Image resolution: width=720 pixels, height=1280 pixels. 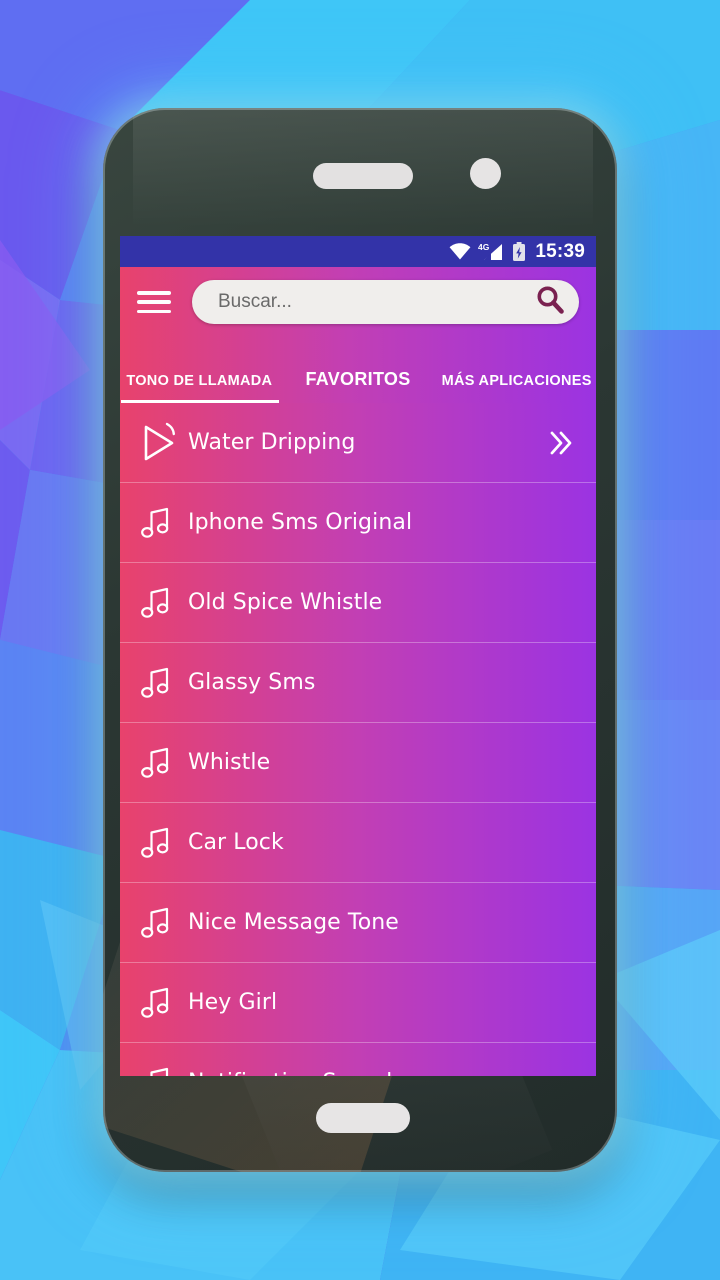 What do you see at coordinates (358, 251) in the screenshot?
I see `status-bar: 4G 15:39` at bounding box center [358, 251].